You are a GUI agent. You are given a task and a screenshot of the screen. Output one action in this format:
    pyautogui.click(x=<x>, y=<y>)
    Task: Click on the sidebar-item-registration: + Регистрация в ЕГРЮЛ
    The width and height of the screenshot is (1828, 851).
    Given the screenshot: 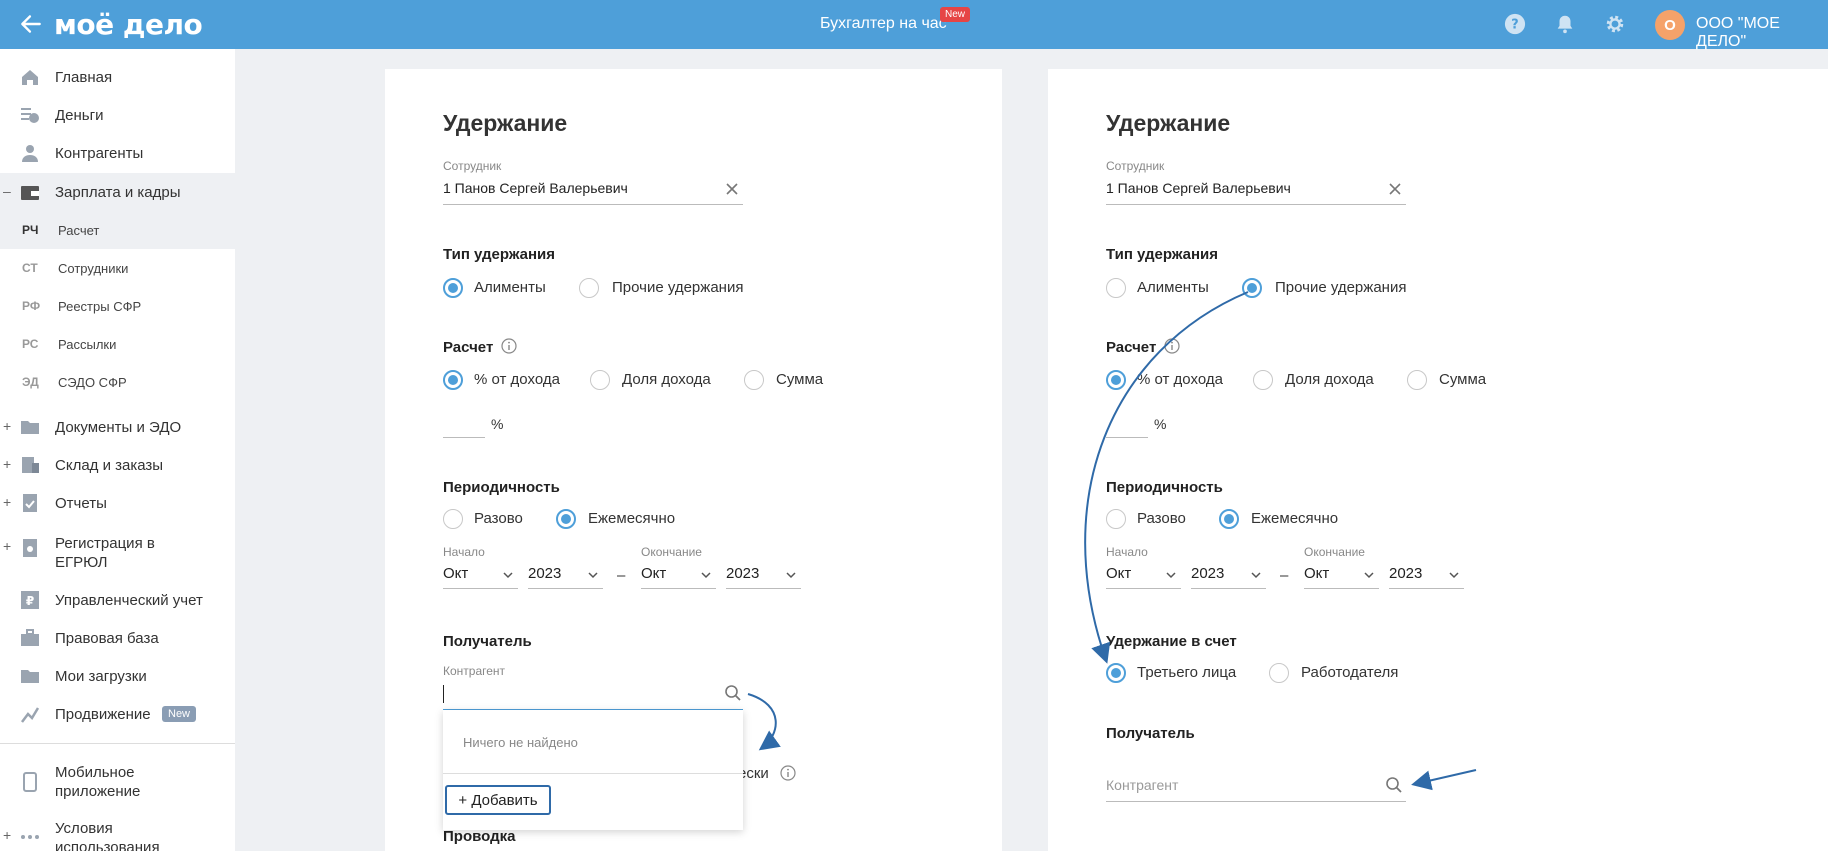 What is the action you would take?
    pyautogui.click(x=117, y=555)
    